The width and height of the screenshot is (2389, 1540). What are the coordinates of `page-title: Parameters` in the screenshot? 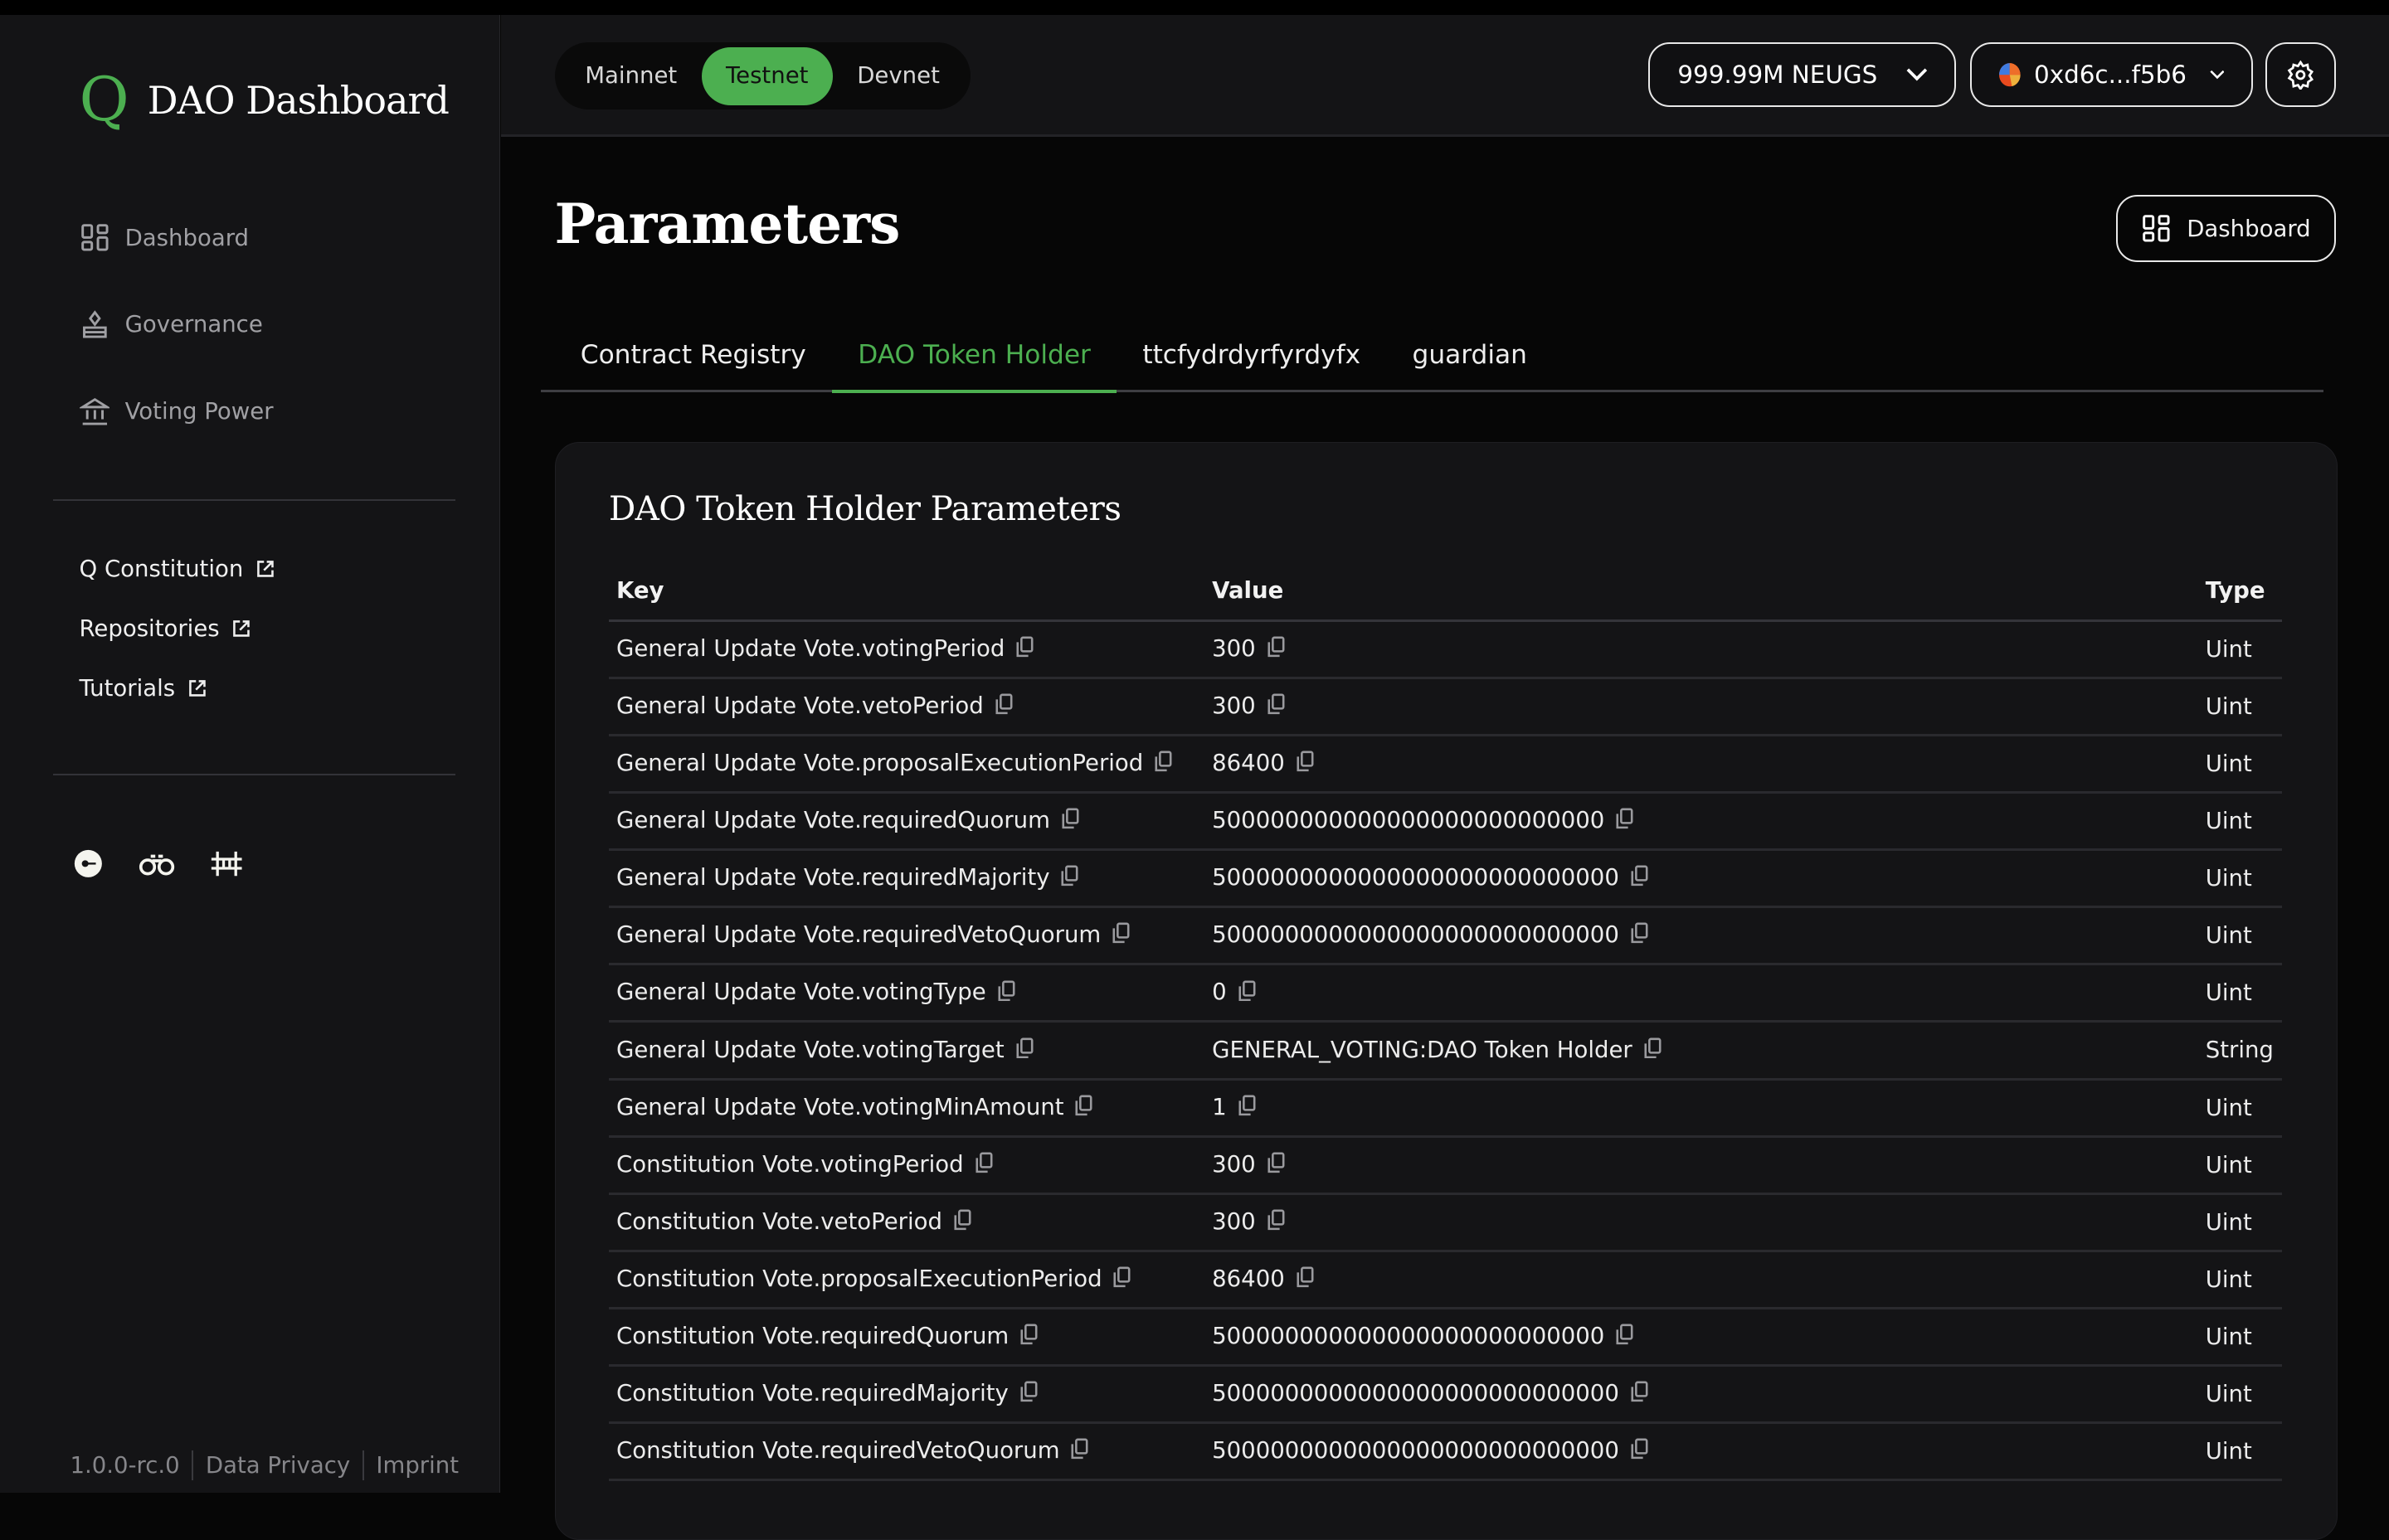 It's located at (727, 224).